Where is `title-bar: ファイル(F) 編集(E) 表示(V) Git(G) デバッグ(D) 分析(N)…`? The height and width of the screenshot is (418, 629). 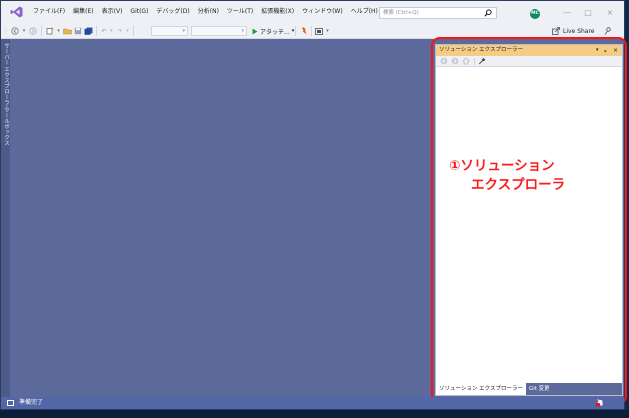 title-bar: ファイル(F) 編集(E) 表示(V) Git(G) デバッグ(D) 分析(N)… is located at coordinates (312, 12).